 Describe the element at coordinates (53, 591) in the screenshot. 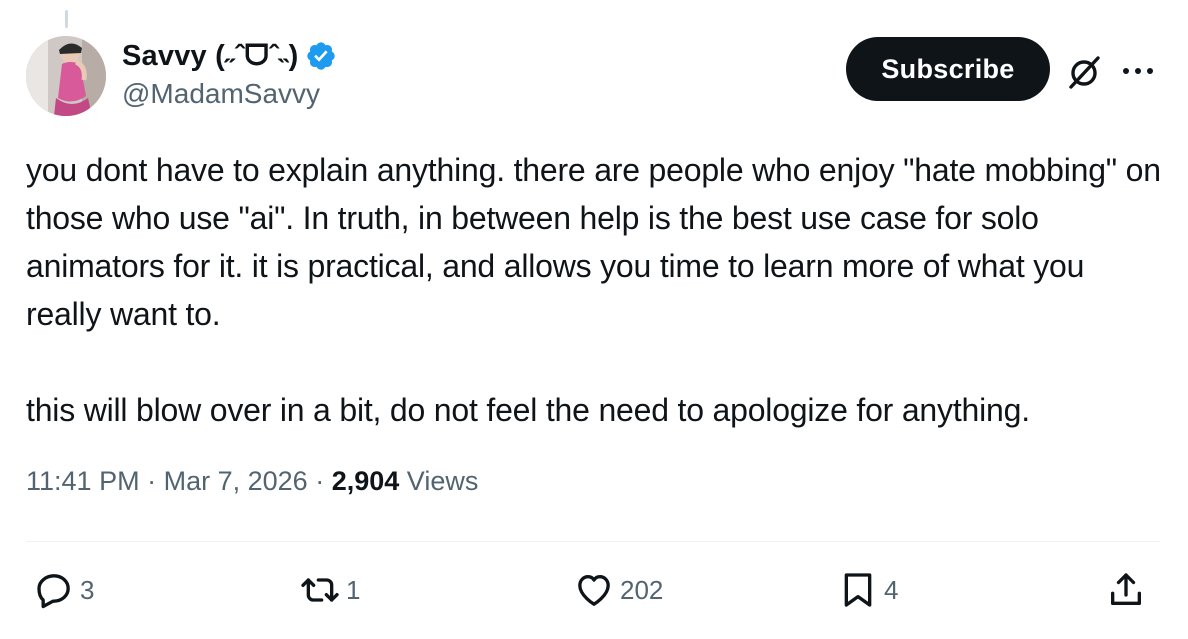

I see `reply-icon` at that location.